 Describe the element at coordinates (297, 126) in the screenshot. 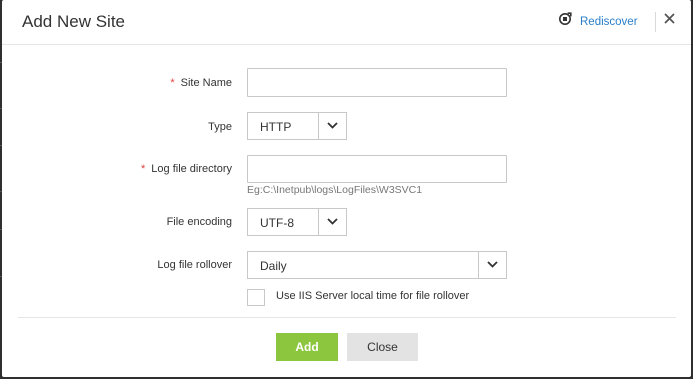

I see `type-select: HTTP` at that location.